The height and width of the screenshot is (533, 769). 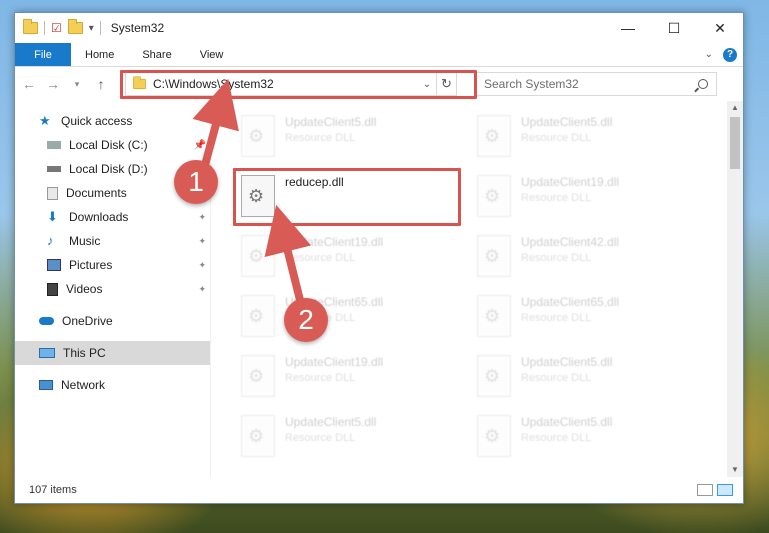 What do you see at coordinates (720, 28) in the screenshot?
I see `close-button: ✕` at bounding box center [720, 28].